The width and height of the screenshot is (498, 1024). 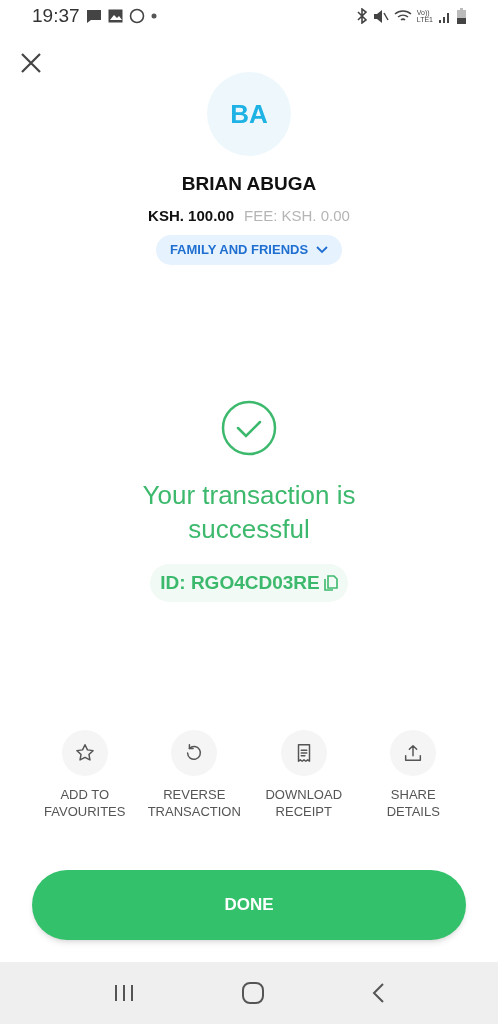 What do you see at coordinates (93, 16) in the screenshot?
I see `message-icon` at bounding box center [93, 16].